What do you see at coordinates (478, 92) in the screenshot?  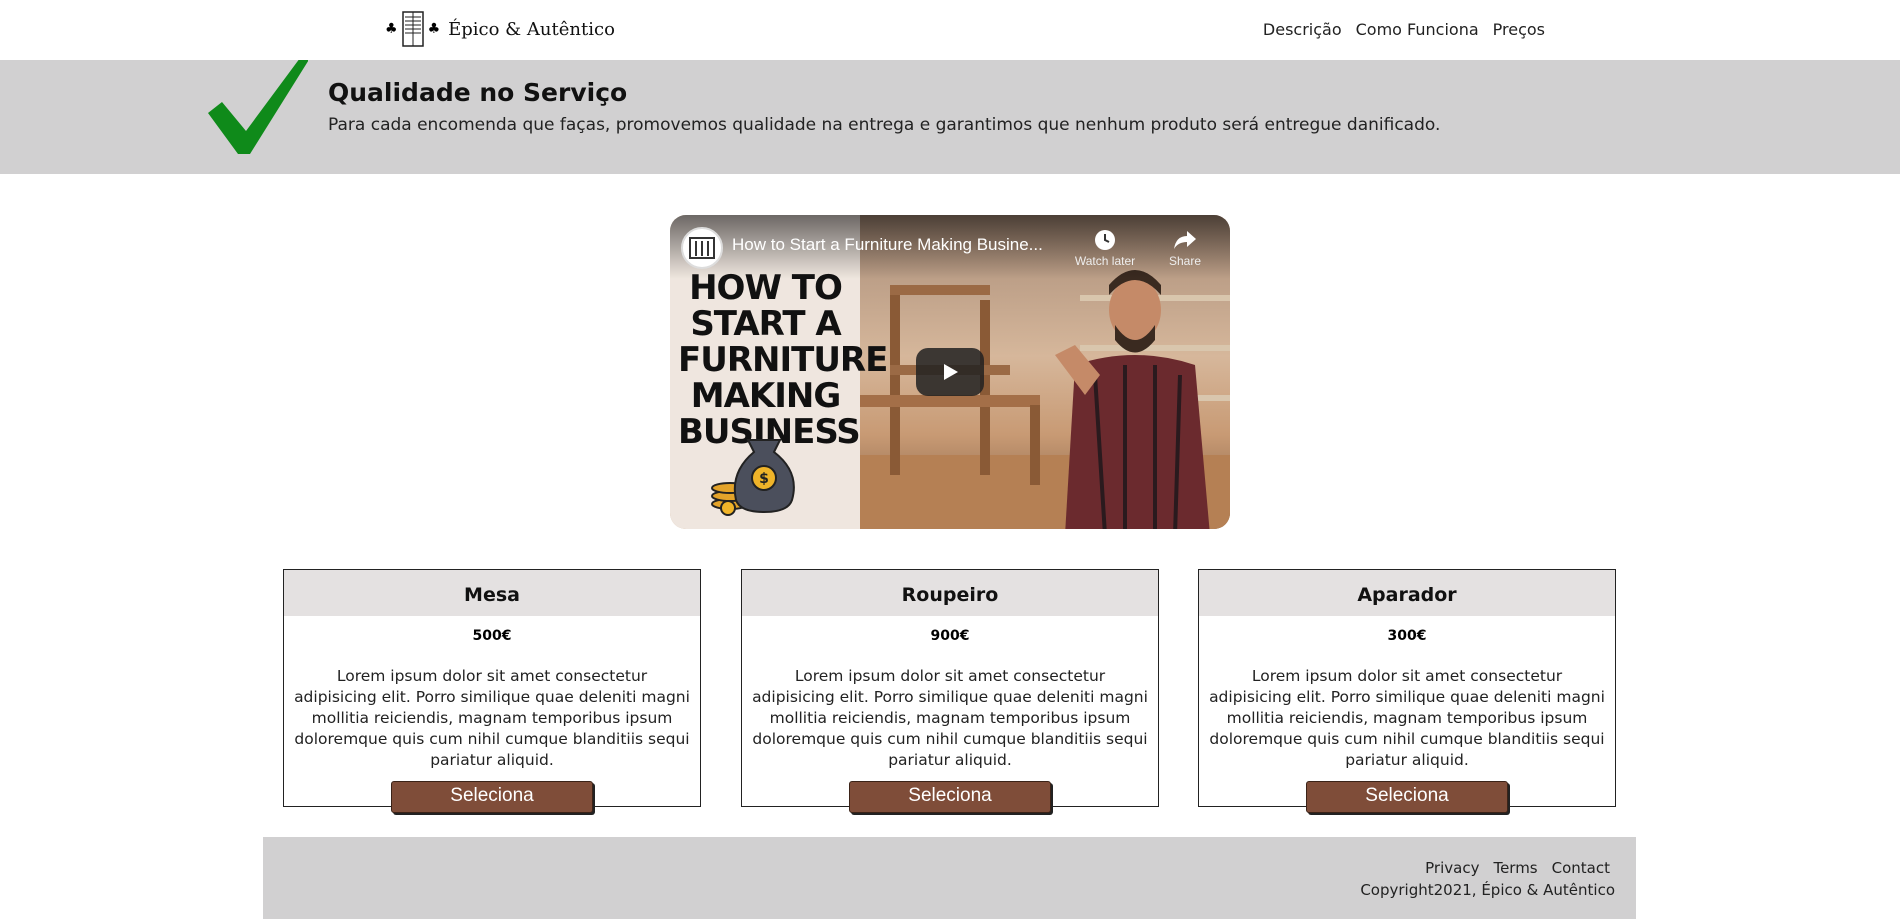 I see `banner-title: Qualidade no Serviço` at bounding box center [478, 92].